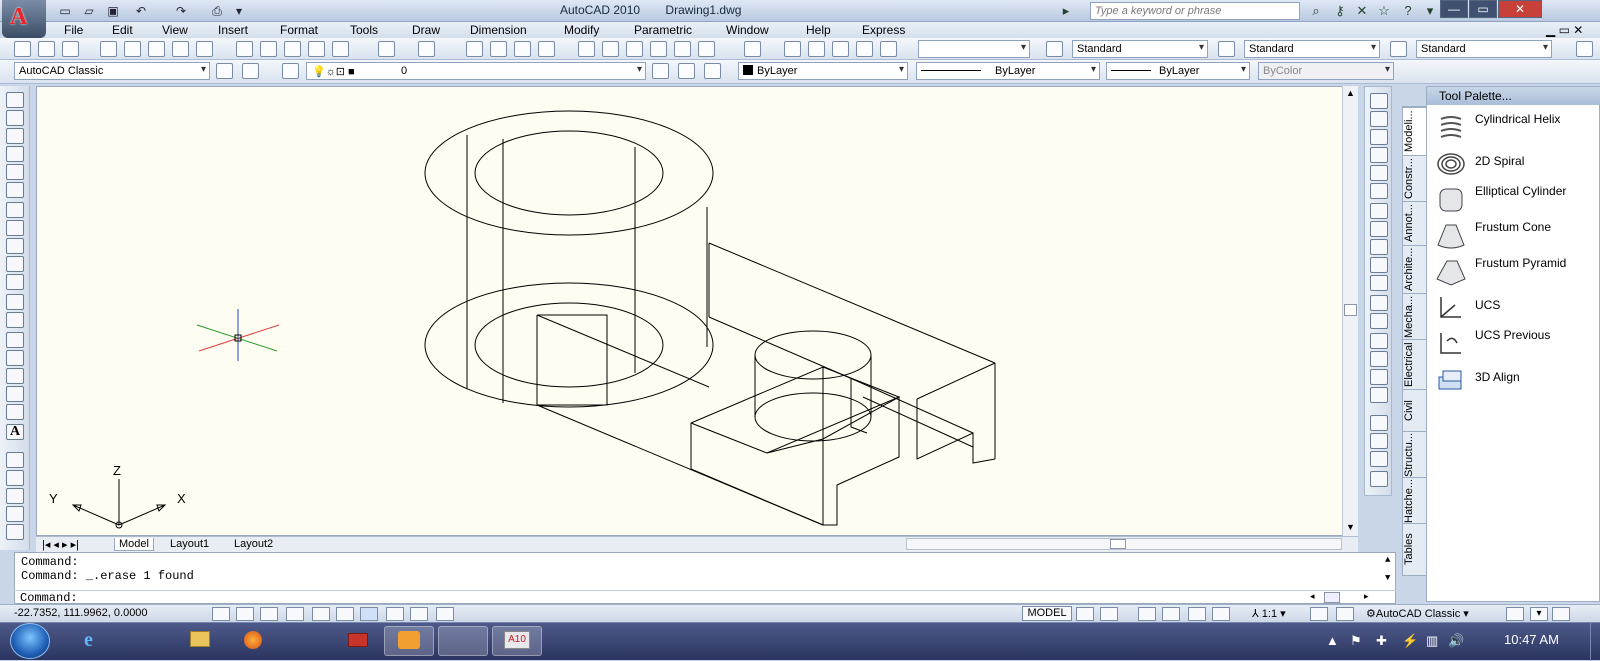 The width and height of the screenshot is (1600, 661). I want to click on 3d-dwf-icon, so click(180, 49).